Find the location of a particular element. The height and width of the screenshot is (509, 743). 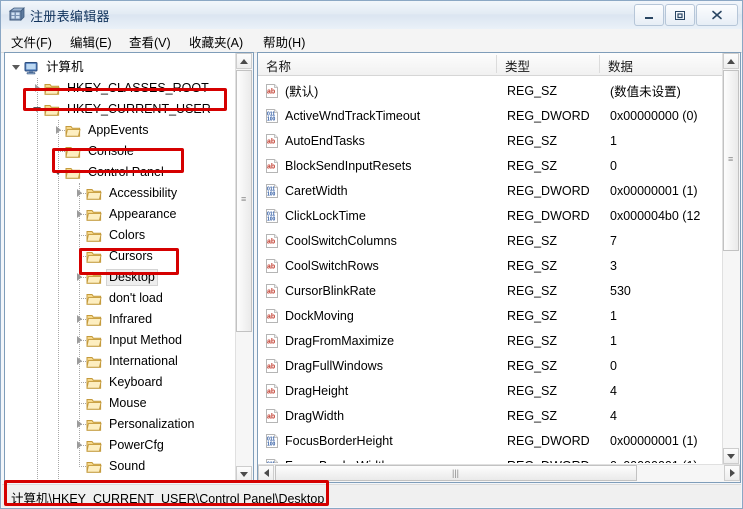

menu-bar: 文件(F) 编辑(E) 查看(V) 收藏夹(A) 帮助(H) is located at coordinates (371, 41).